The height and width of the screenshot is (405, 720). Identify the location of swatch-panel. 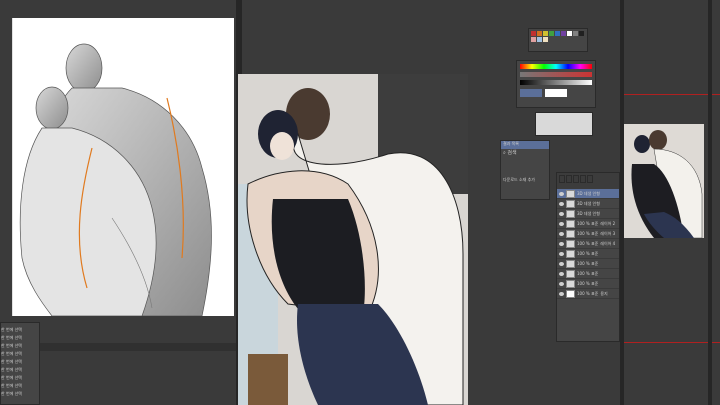
(558, 40).